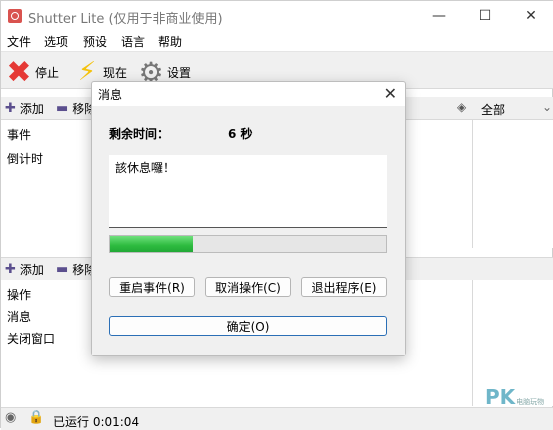 This screenshot has height=430, width=553. I want to click on add-event-button: ✚ 添加, so click(24, 108).